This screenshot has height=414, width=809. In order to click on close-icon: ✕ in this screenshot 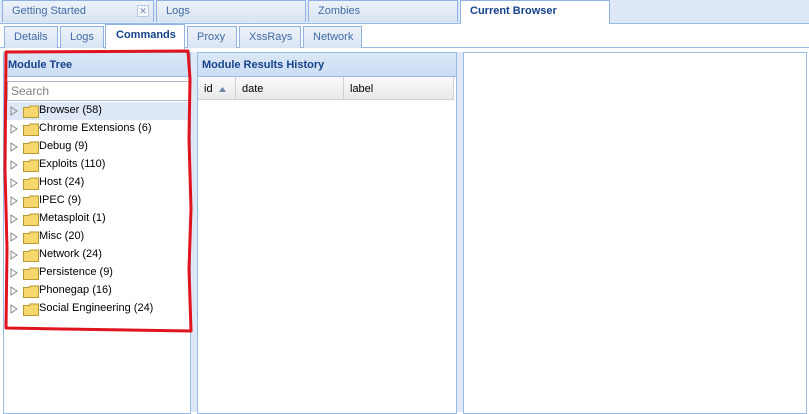, I will do `click(143, 11)`.